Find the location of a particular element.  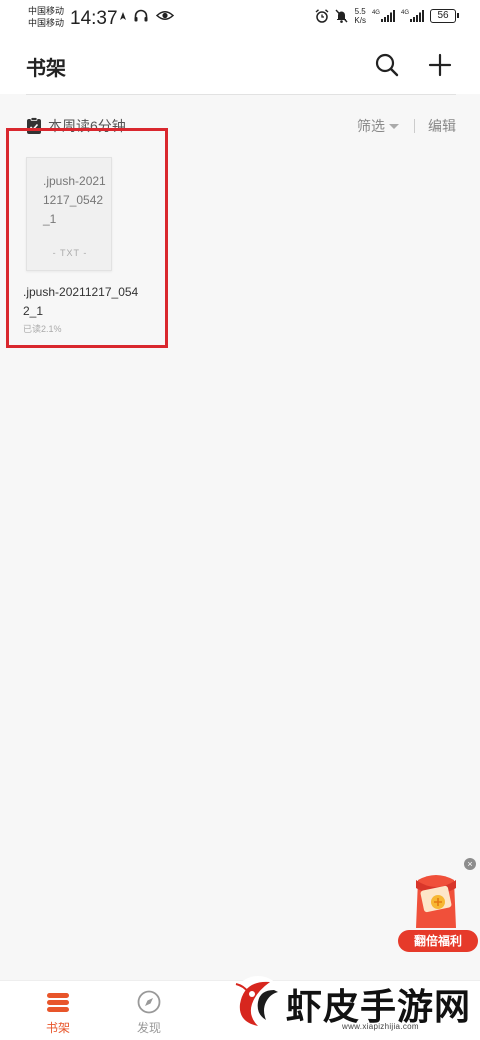

network-speed: 5.5 K/s is located at coordinates (360, 16).